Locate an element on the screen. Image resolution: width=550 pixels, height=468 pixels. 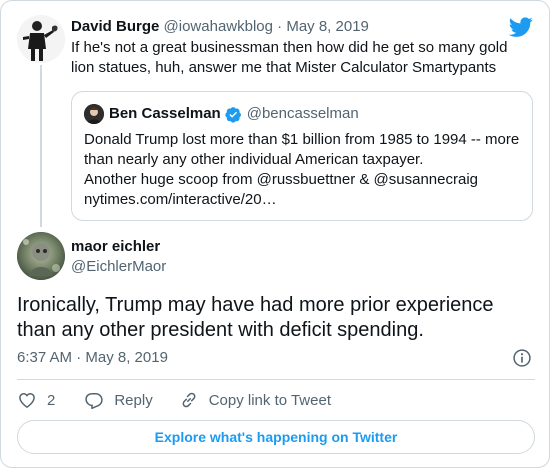
parent-handle: @iowahawkblog is located at coordinates (218, 26).